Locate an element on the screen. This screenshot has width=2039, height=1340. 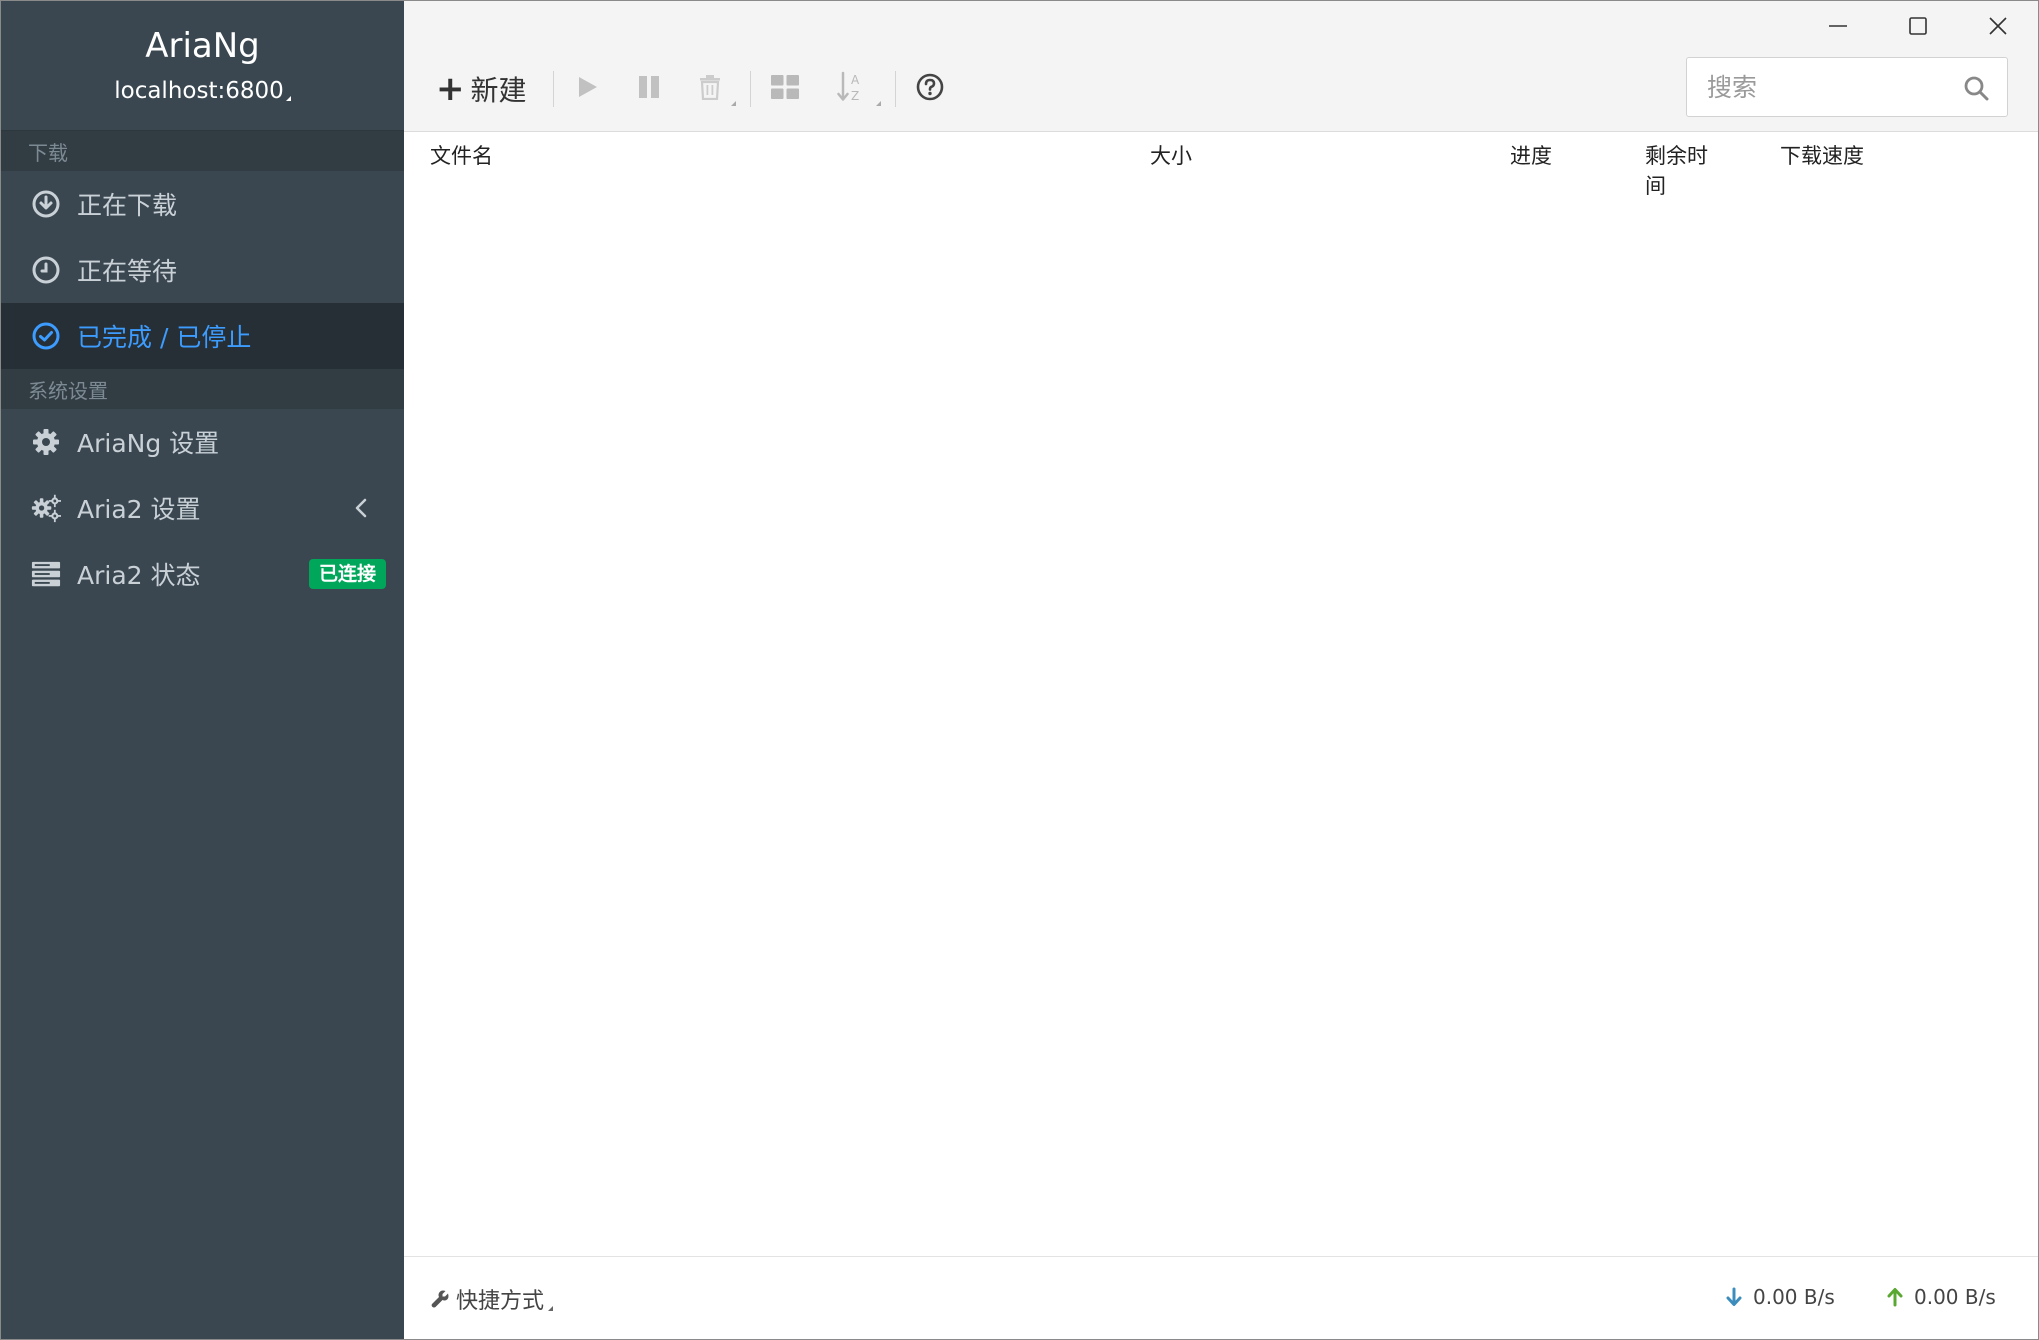
download-speed-indicator: 0.00 B/s is located at coordinates (1780, 1297).